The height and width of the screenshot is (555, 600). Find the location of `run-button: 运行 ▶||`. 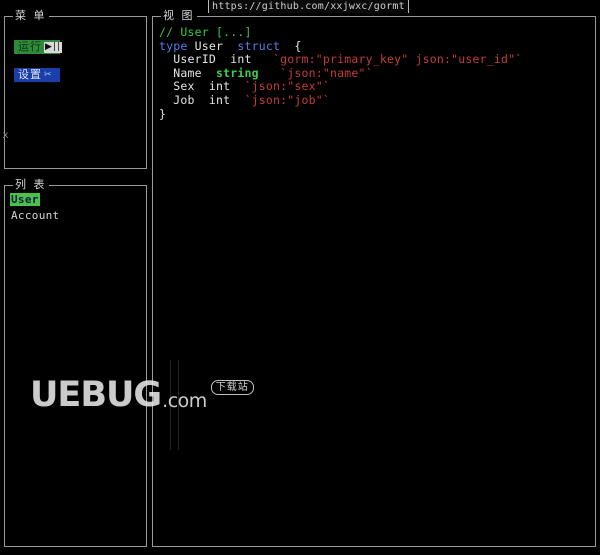

run-button: 运行 ▶|| is located at coordinates (38, 47).